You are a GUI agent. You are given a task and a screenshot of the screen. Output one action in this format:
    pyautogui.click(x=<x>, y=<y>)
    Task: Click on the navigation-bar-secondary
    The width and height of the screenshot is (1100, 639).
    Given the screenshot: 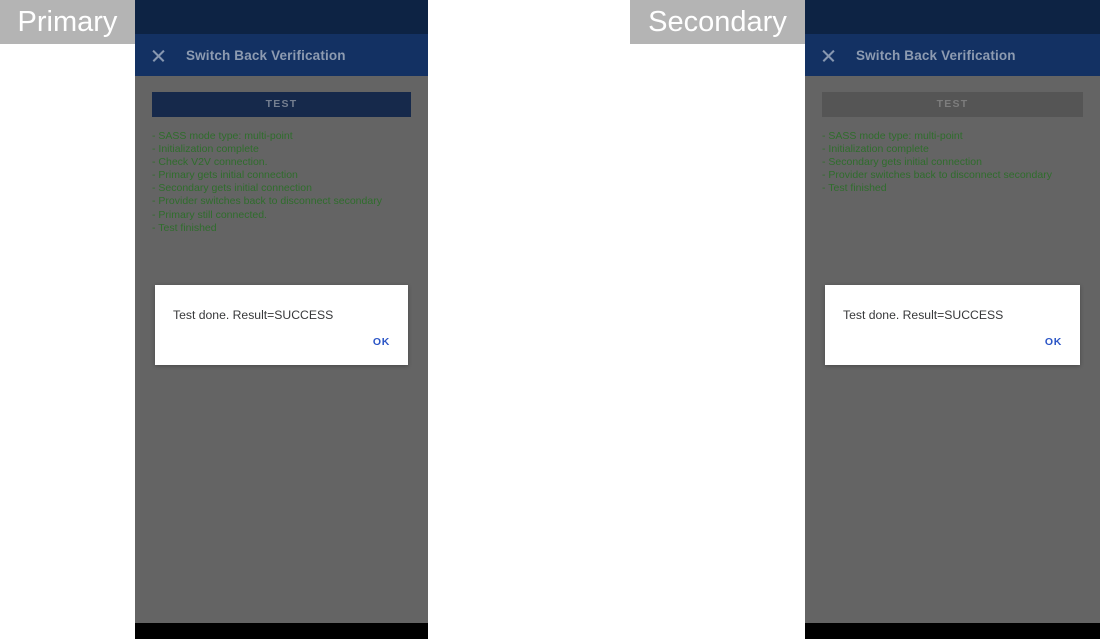 What is the action you would take?
    pyautogui.click(x=952, y=631)
    